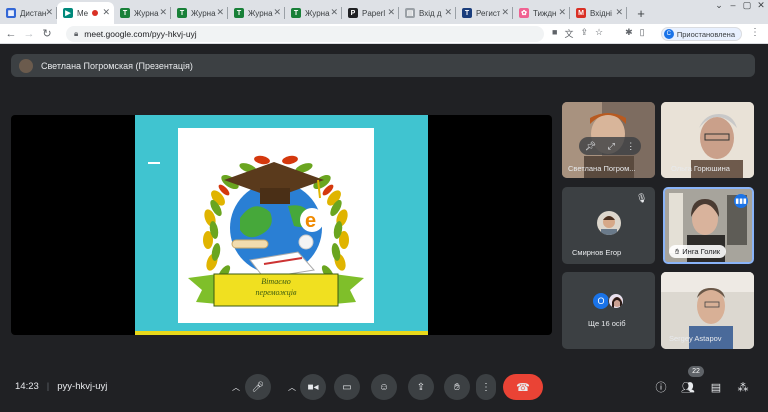 This screenshot has height=412, width=768. What do you see at coordinates (313, 387) in the screenshot?
I see `camera-button: ■◂` at bounding box center [313, 387].